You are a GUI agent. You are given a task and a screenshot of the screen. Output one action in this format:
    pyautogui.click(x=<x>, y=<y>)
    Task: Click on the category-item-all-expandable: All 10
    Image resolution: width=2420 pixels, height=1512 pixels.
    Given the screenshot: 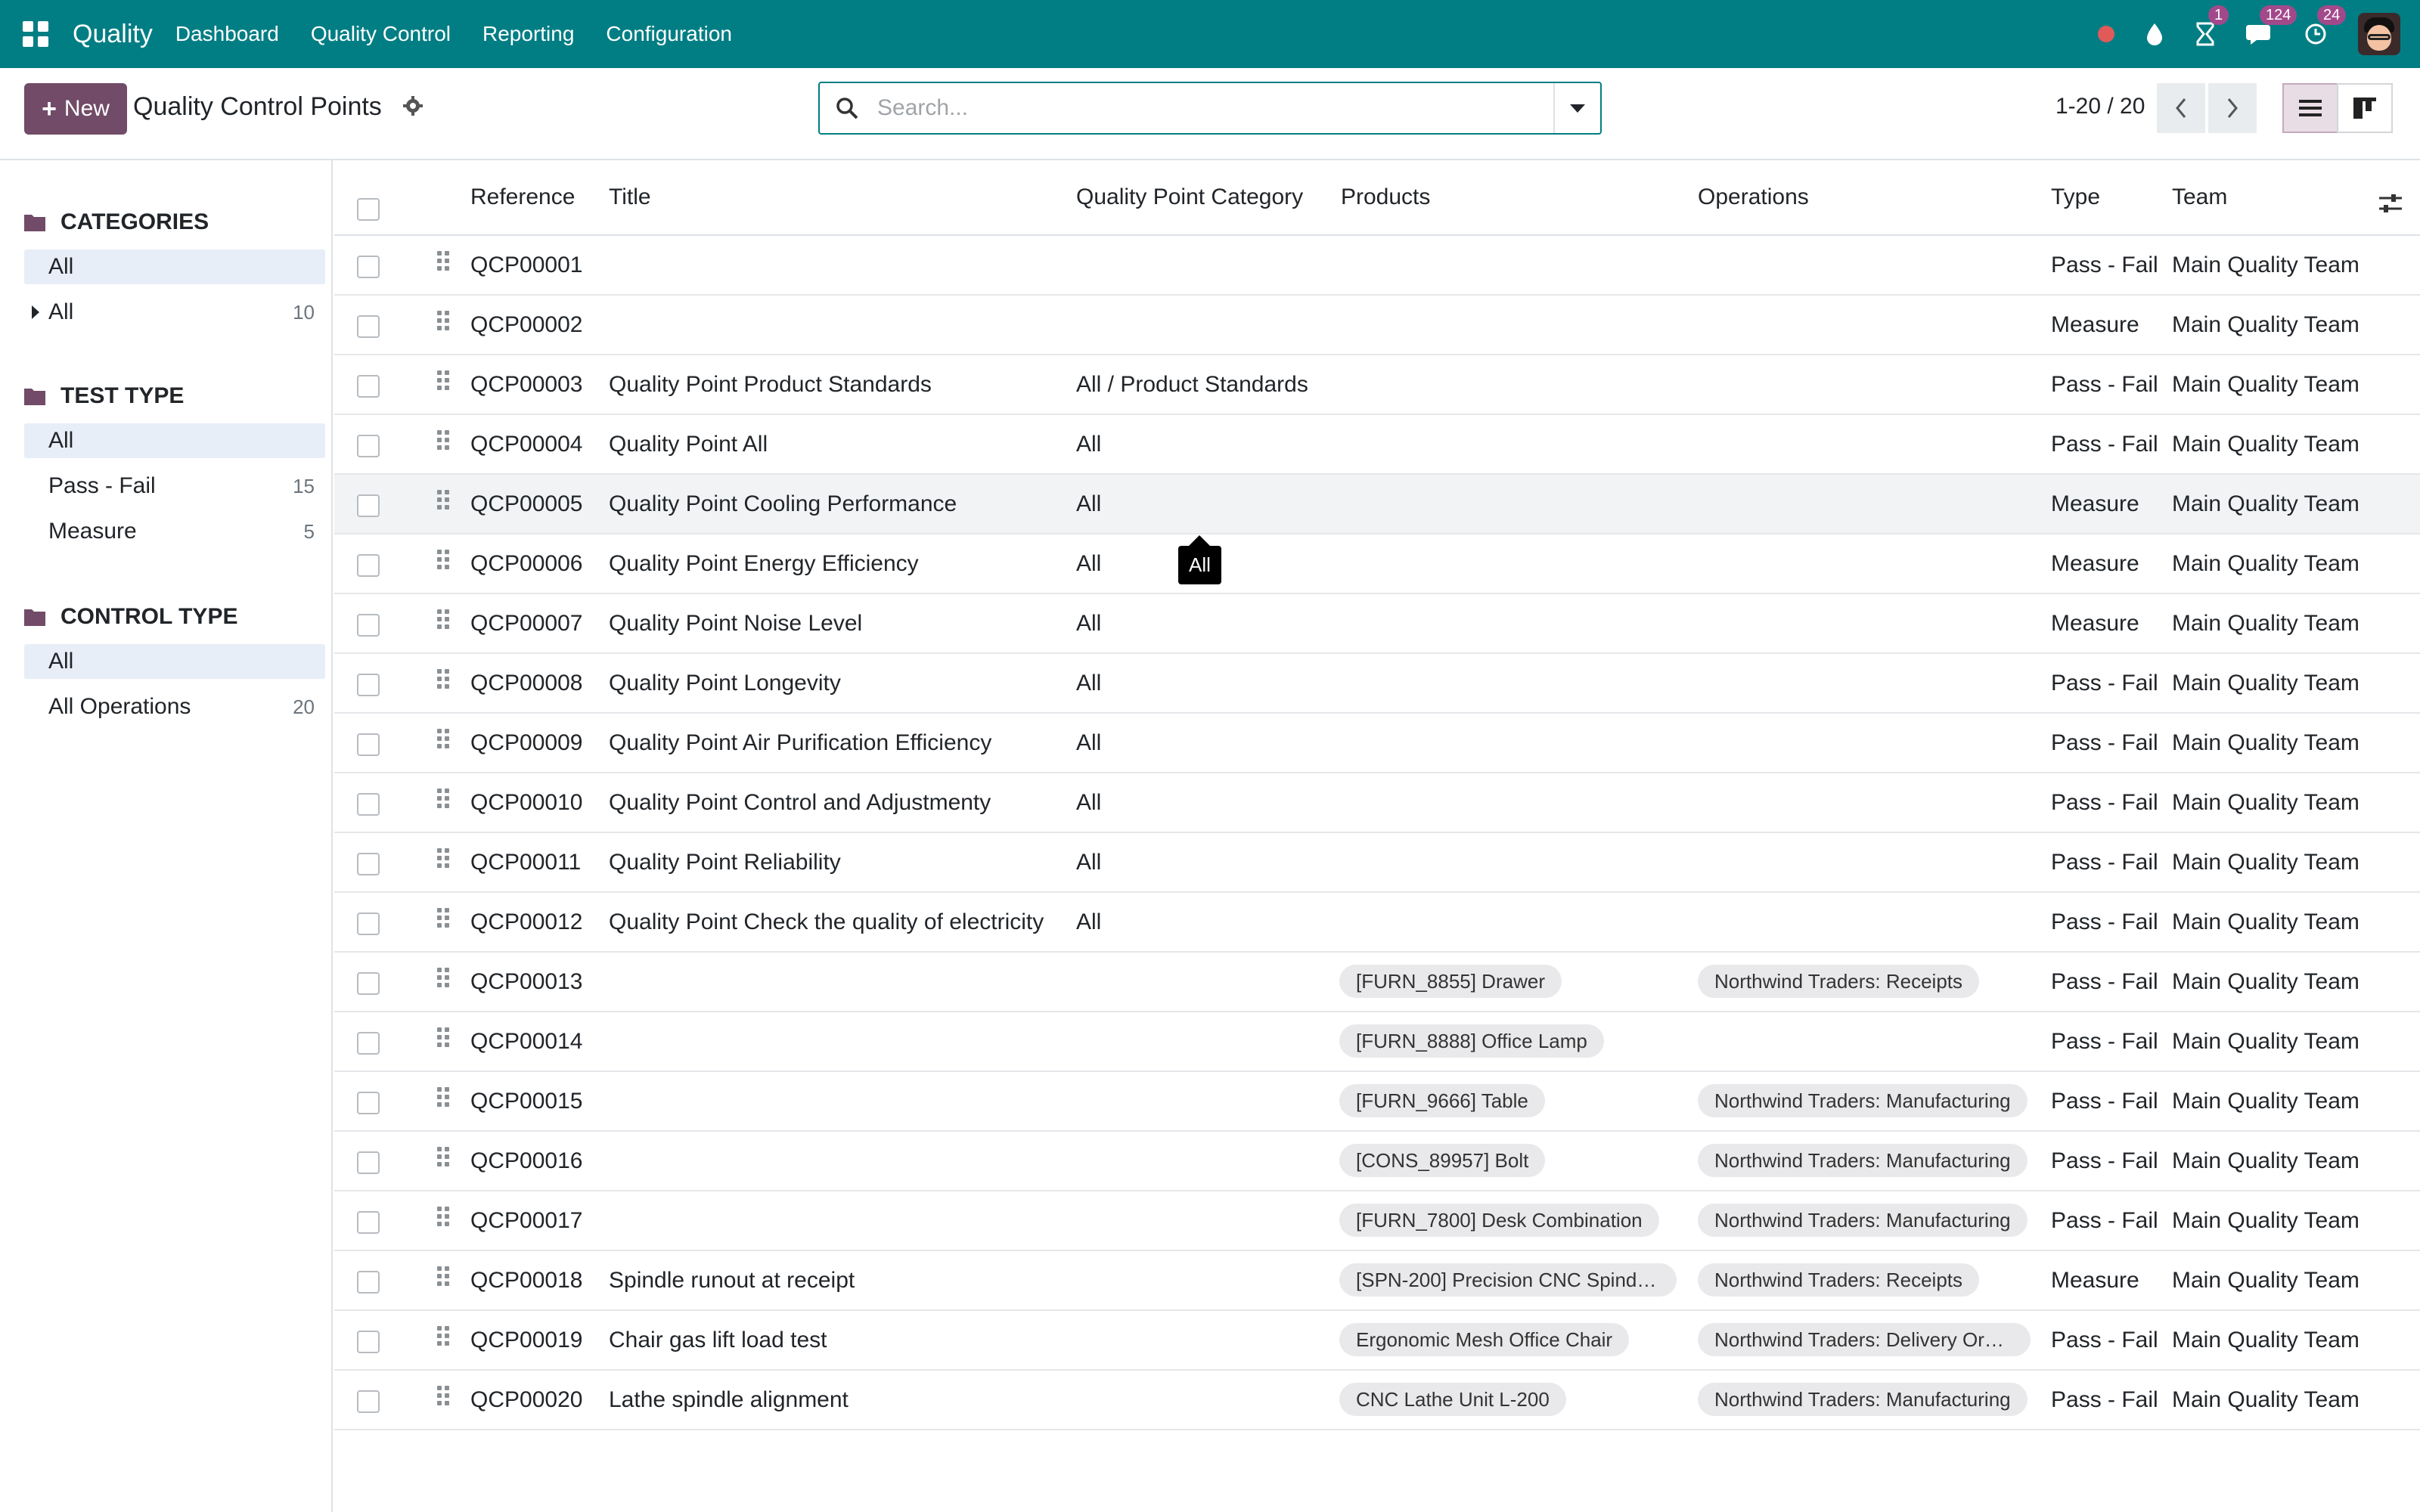 What is the action you would take?
    pyautogui.click(x=175, y=312)
    